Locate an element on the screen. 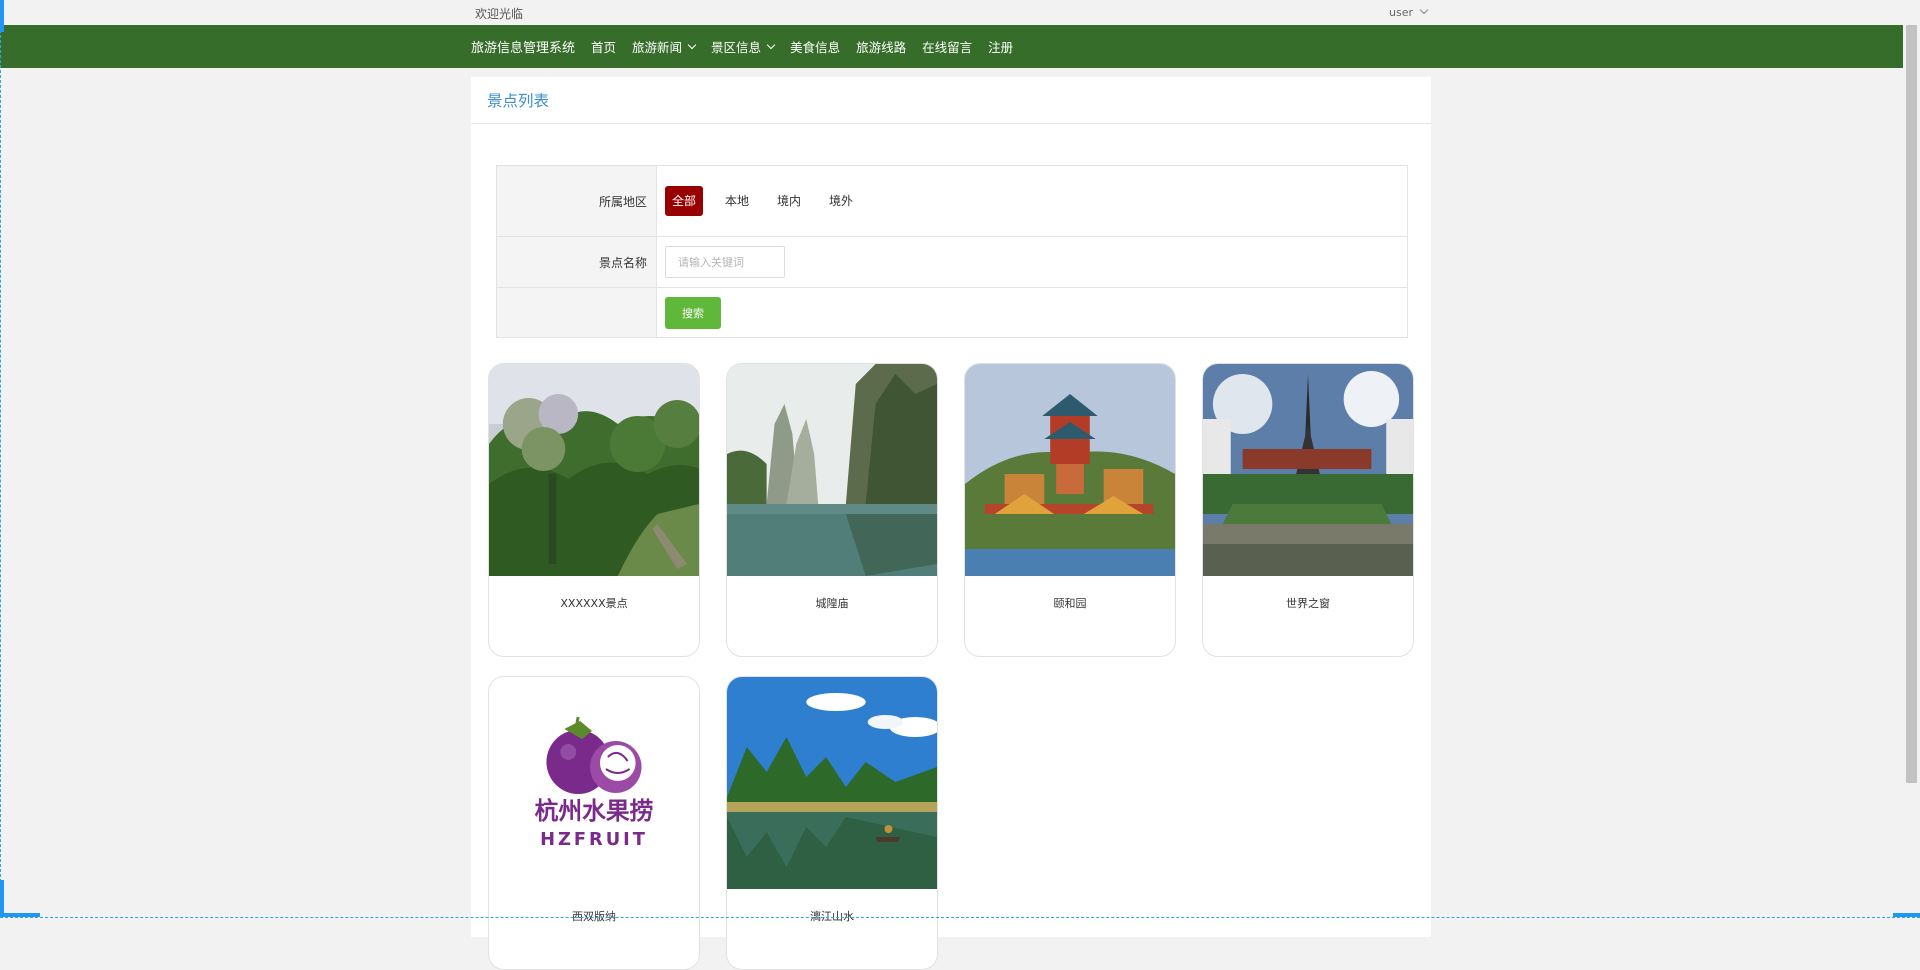  nav-item-label: 注册 is located at coordinates (1001, 47).